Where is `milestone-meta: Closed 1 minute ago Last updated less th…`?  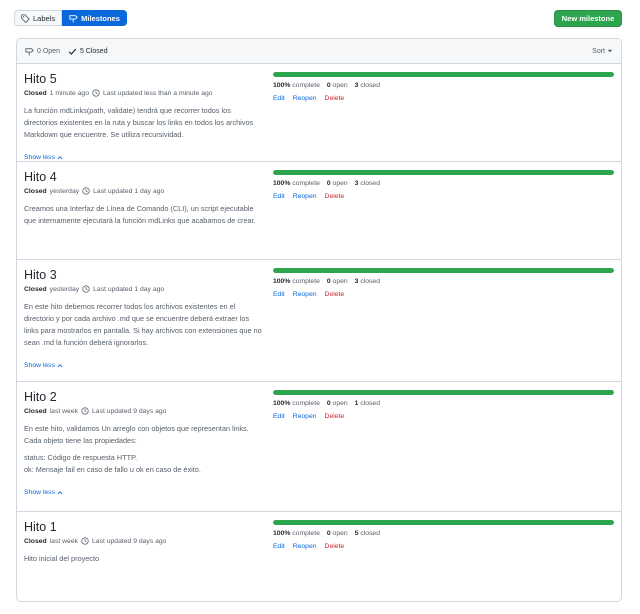
milestone-meta: Closed 1 minute ago Last updated less th… is located at coordinates (144, 93).